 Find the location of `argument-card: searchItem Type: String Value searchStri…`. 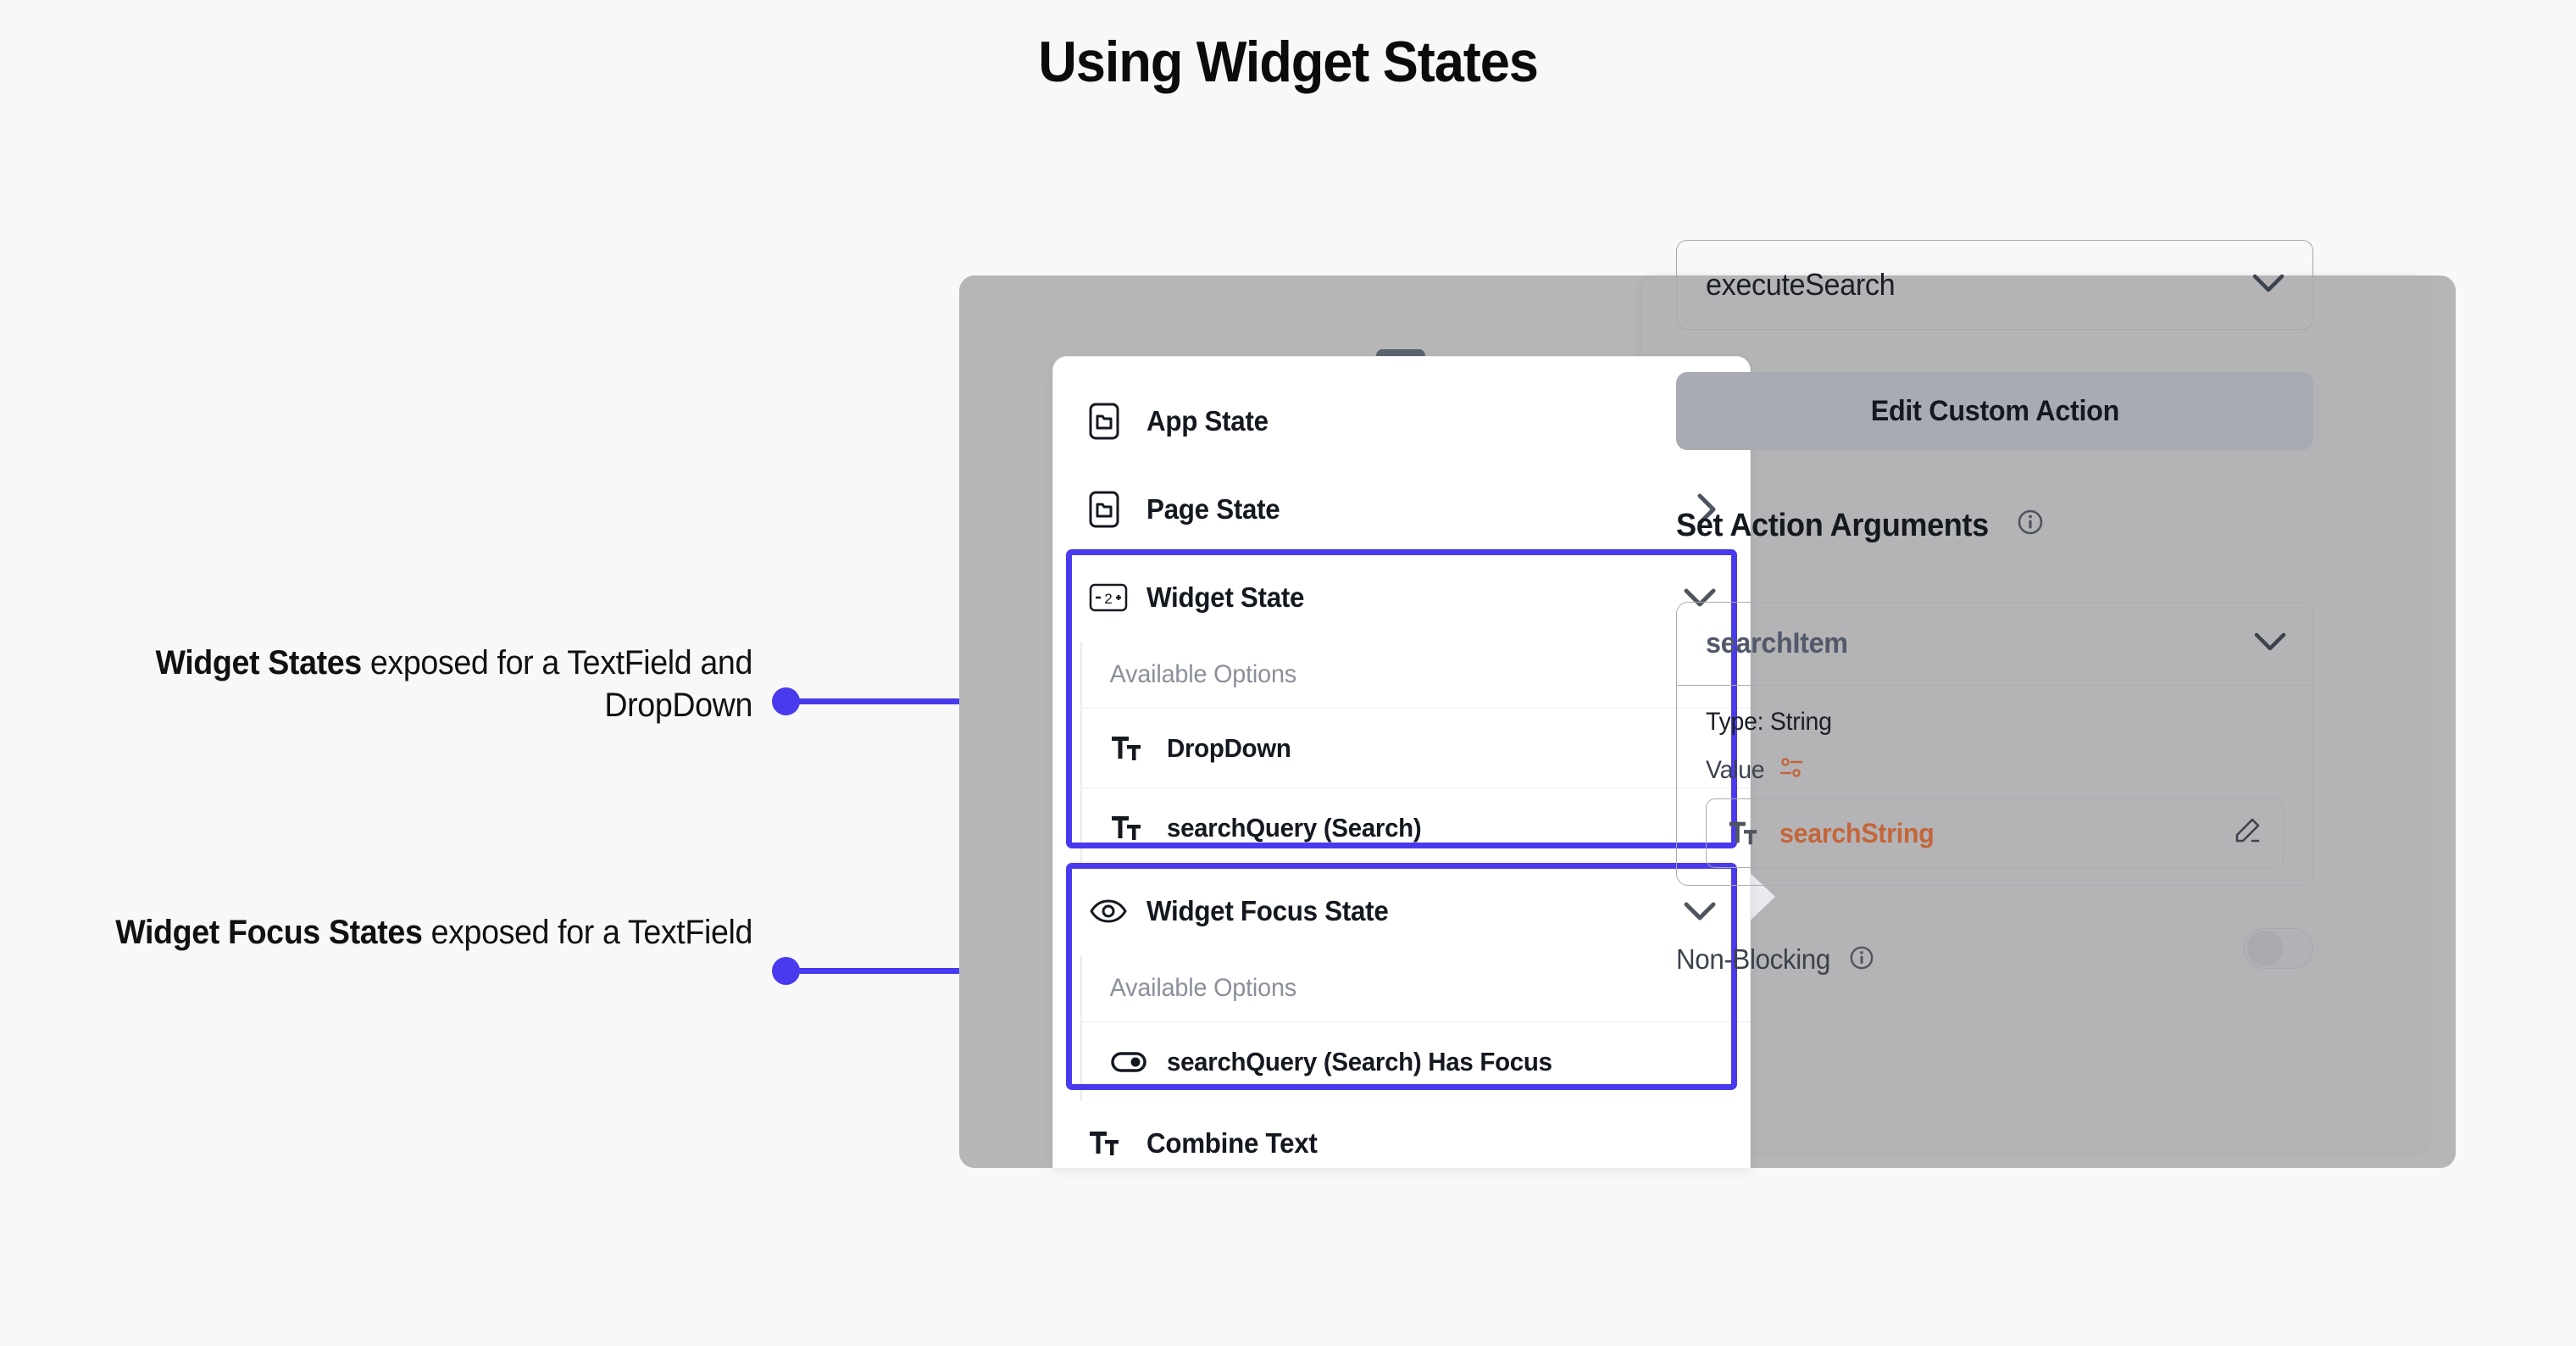

argument-card: searchItem Type: String Value searchStri… is located at coordinates (1994, 744).